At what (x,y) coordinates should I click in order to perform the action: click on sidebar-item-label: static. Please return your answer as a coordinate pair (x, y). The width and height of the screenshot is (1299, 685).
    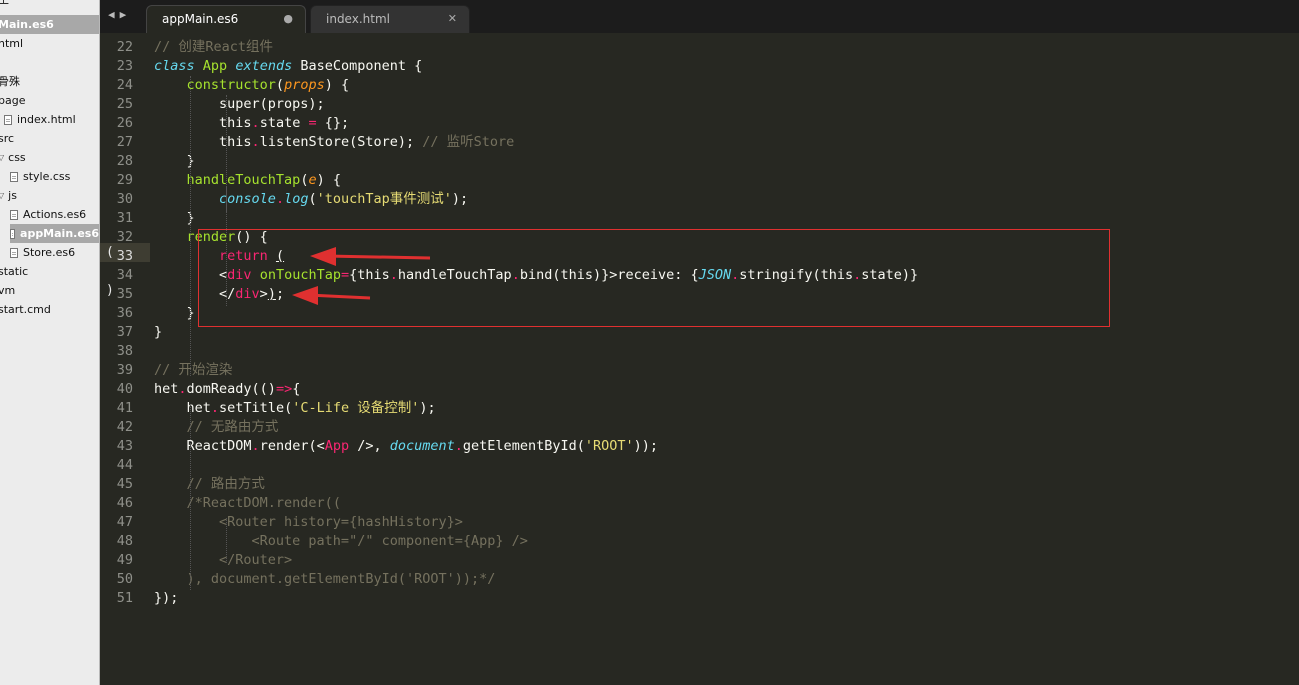
    Looking at the image, I should click on (14, 271).